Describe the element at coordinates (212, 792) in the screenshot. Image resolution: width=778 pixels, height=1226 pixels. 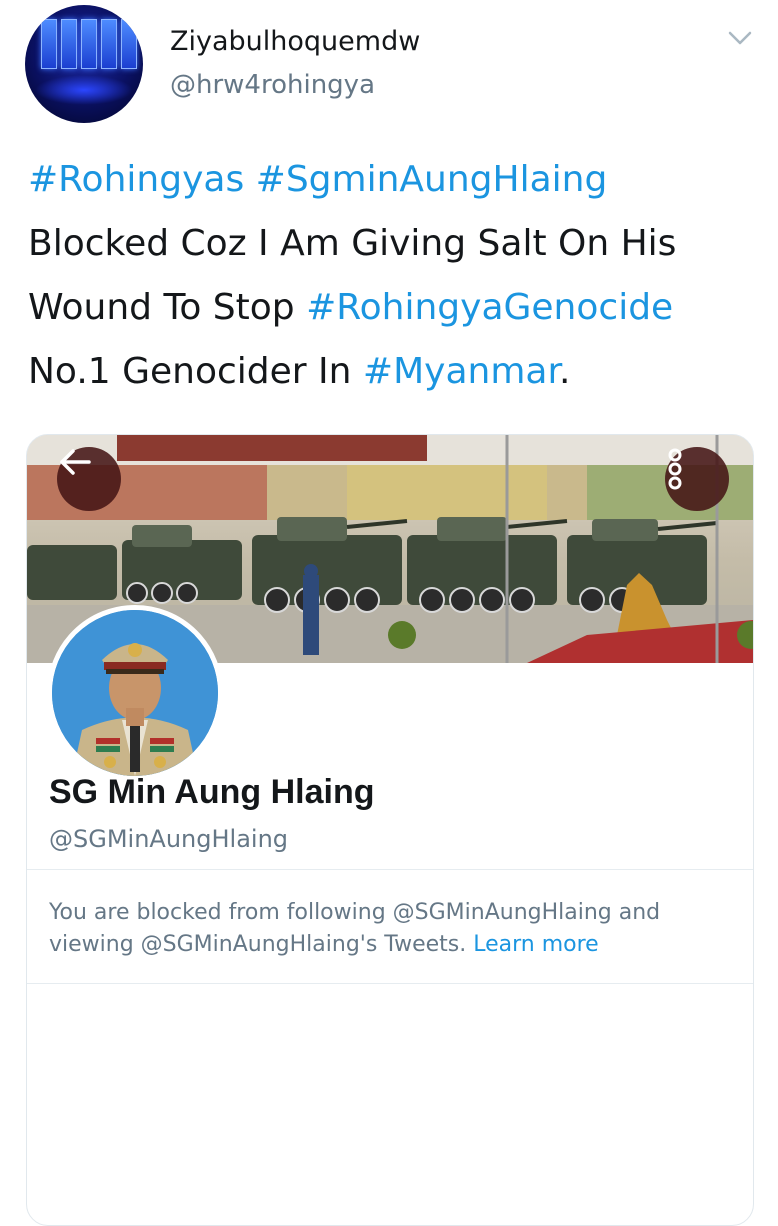
I see `profile-display-name: SG Min Aung Hlaing` at that location.